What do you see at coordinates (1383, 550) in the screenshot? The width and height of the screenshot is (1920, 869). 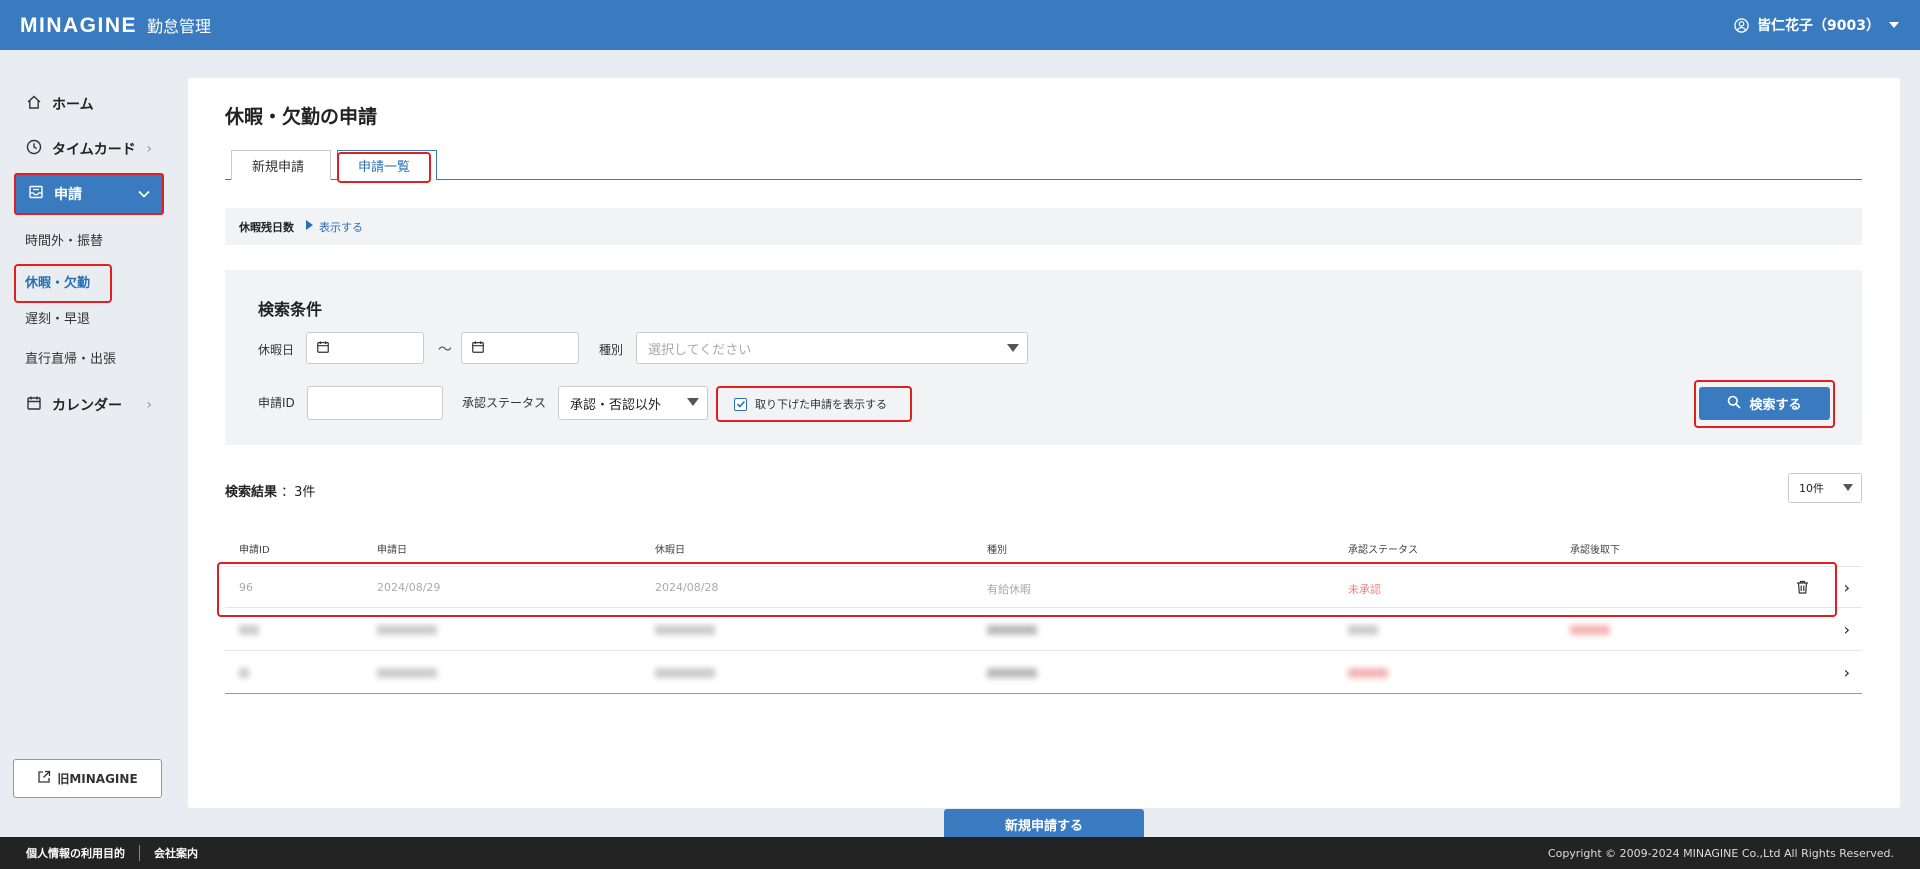 I see `column-header: 承認ステータス` at bounding box center [1383, 550].